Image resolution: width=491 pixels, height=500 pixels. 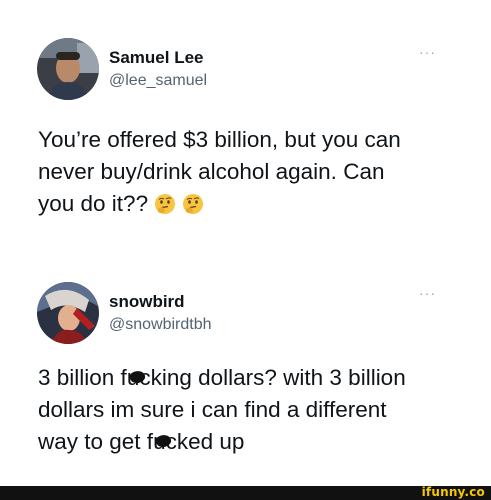 I want to click on tweet-line: never buy/drink alcohol again. Can, so click(x=211, y=171).